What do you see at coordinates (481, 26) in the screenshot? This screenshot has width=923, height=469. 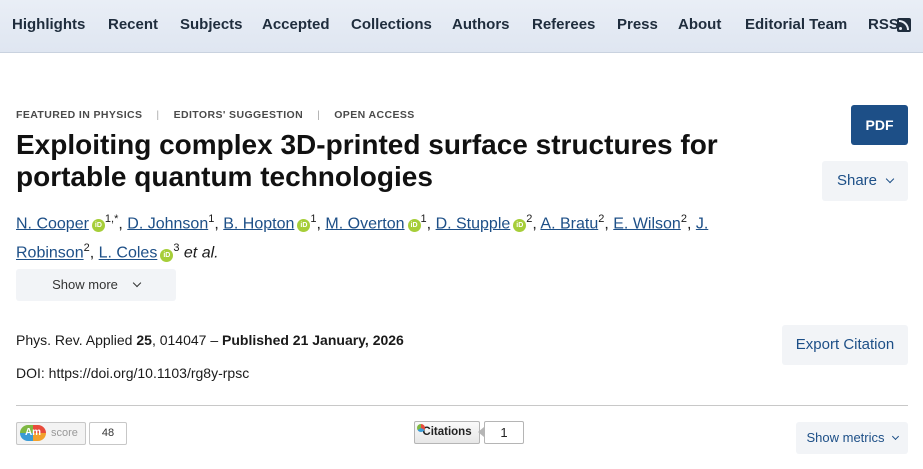 I see `nav-authors: Authors` at bounding box center [481, 26].